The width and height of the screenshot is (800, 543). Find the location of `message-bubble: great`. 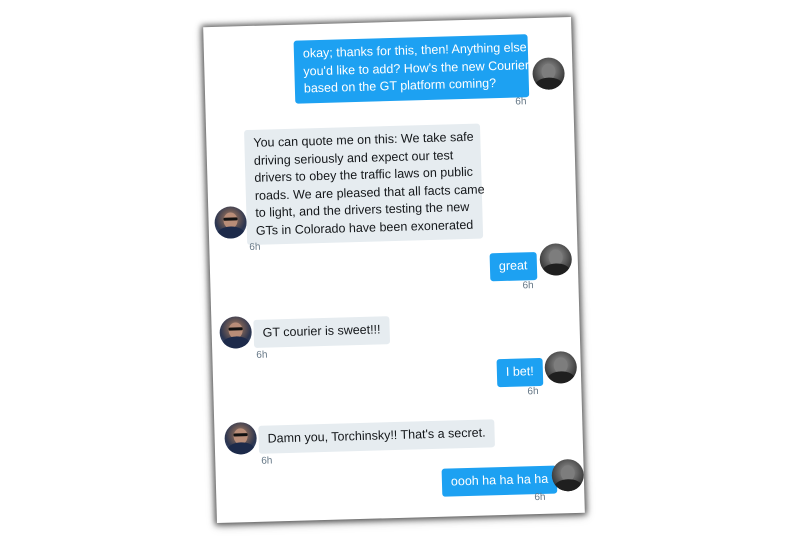

message-bubble: great is located at coordinates (513, 266).